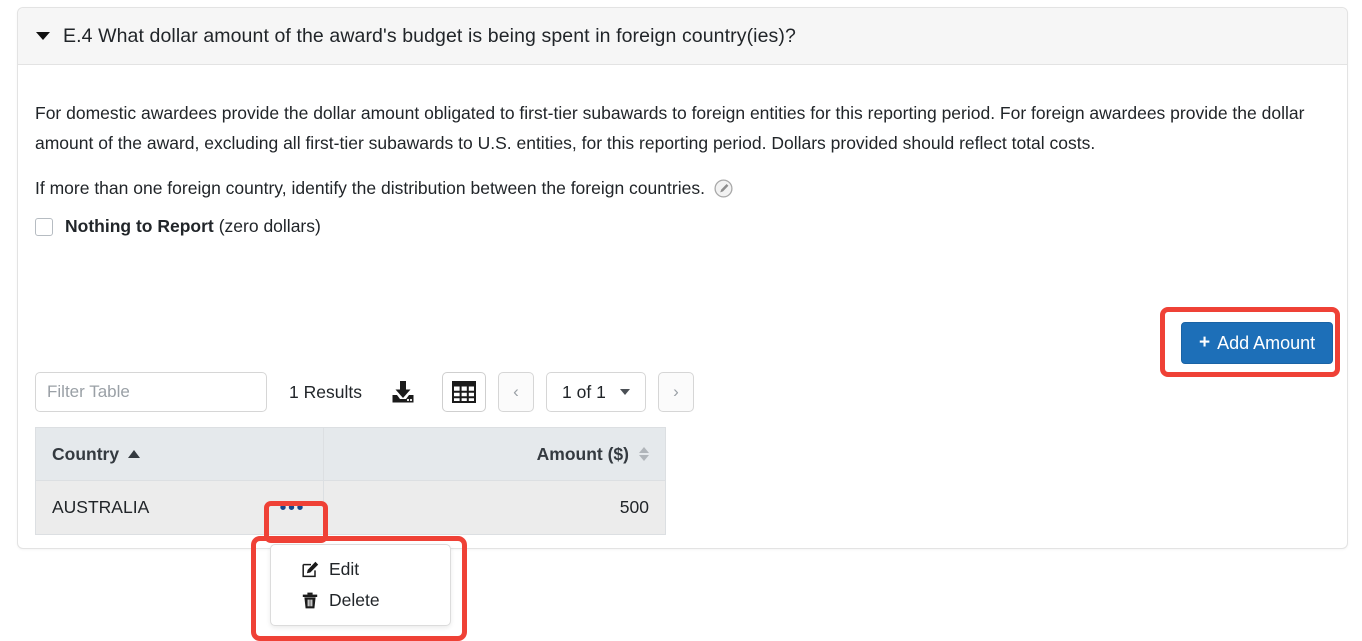 The width and height of the screenshot is (1362, 641). I want to click on results-count: 1 Results, so click(325, 391).